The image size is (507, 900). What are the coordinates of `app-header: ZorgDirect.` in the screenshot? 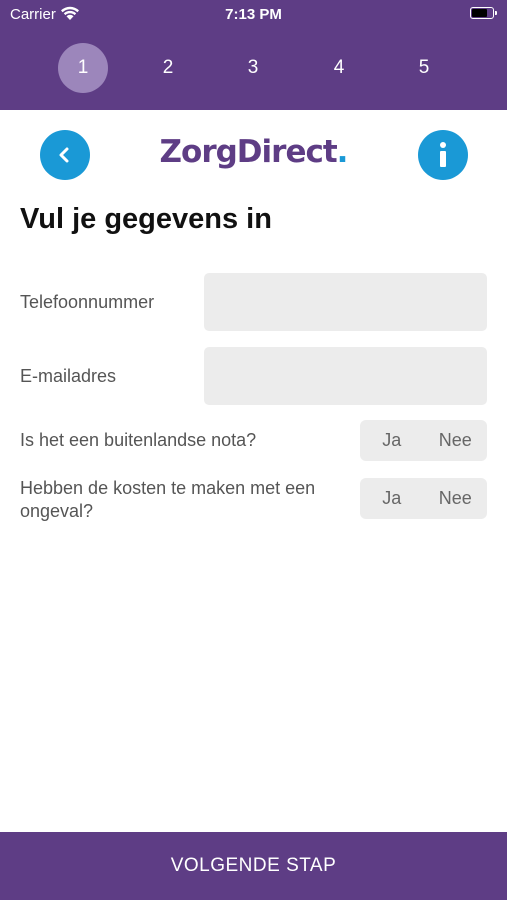 It's located at (253, 156).